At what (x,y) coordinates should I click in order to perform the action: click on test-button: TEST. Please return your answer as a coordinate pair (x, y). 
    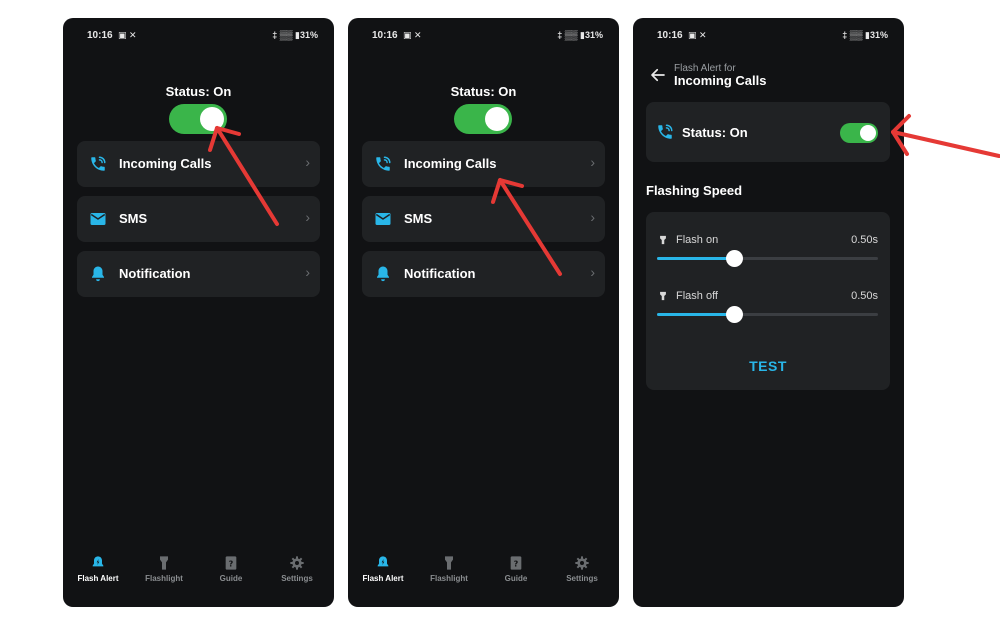
    Looking at the image, I should click on (768, 366).